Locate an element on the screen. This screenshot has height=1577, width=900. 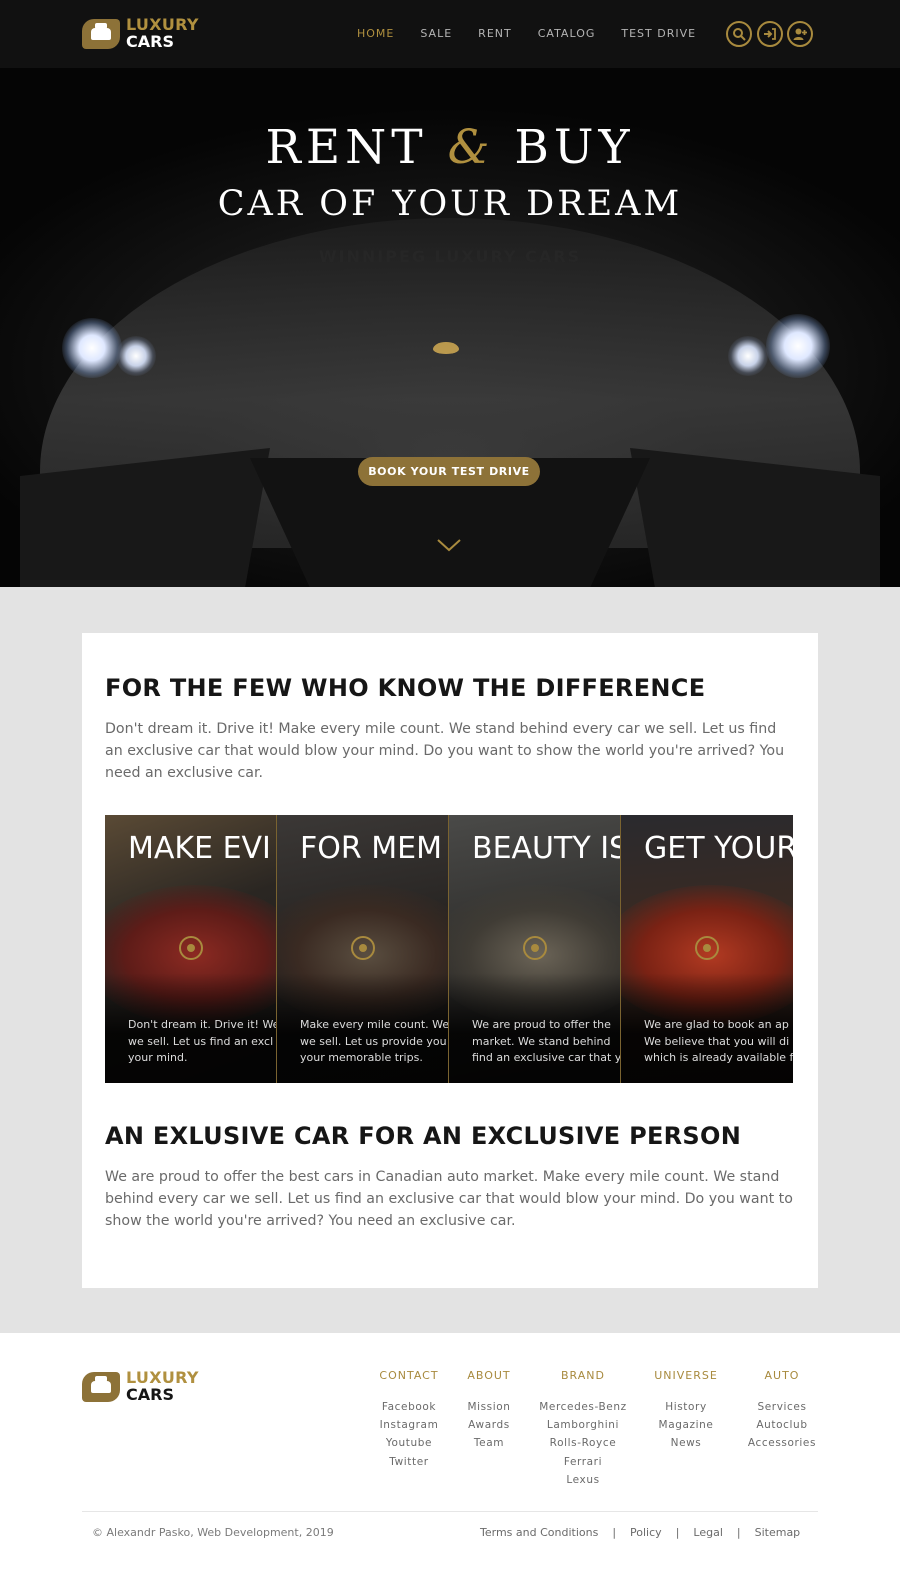
search-button is located at coordinates (739, 34).